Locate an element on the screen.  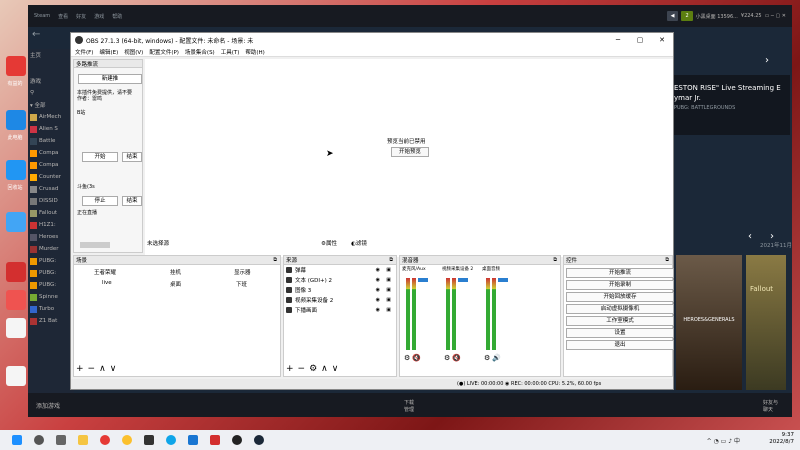
virtual-camera-button: 启动虚拟摄像机 is located at coordinates (620, 309).